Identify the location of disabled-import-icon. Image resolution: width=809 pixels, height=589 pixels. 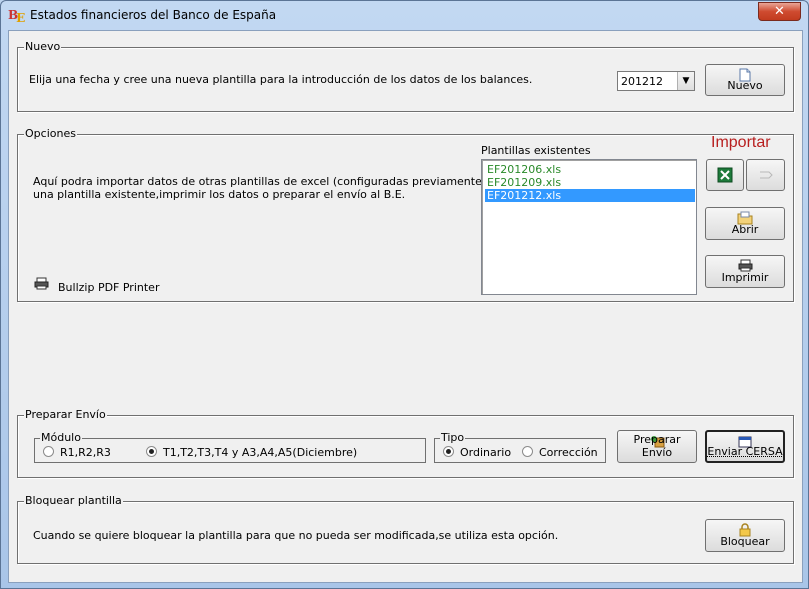
(765, 176).